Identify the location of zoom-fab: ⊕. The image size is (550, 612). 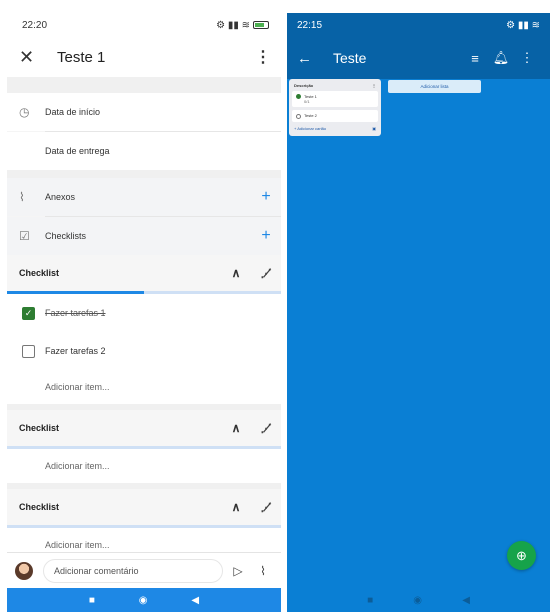
(521, 555).